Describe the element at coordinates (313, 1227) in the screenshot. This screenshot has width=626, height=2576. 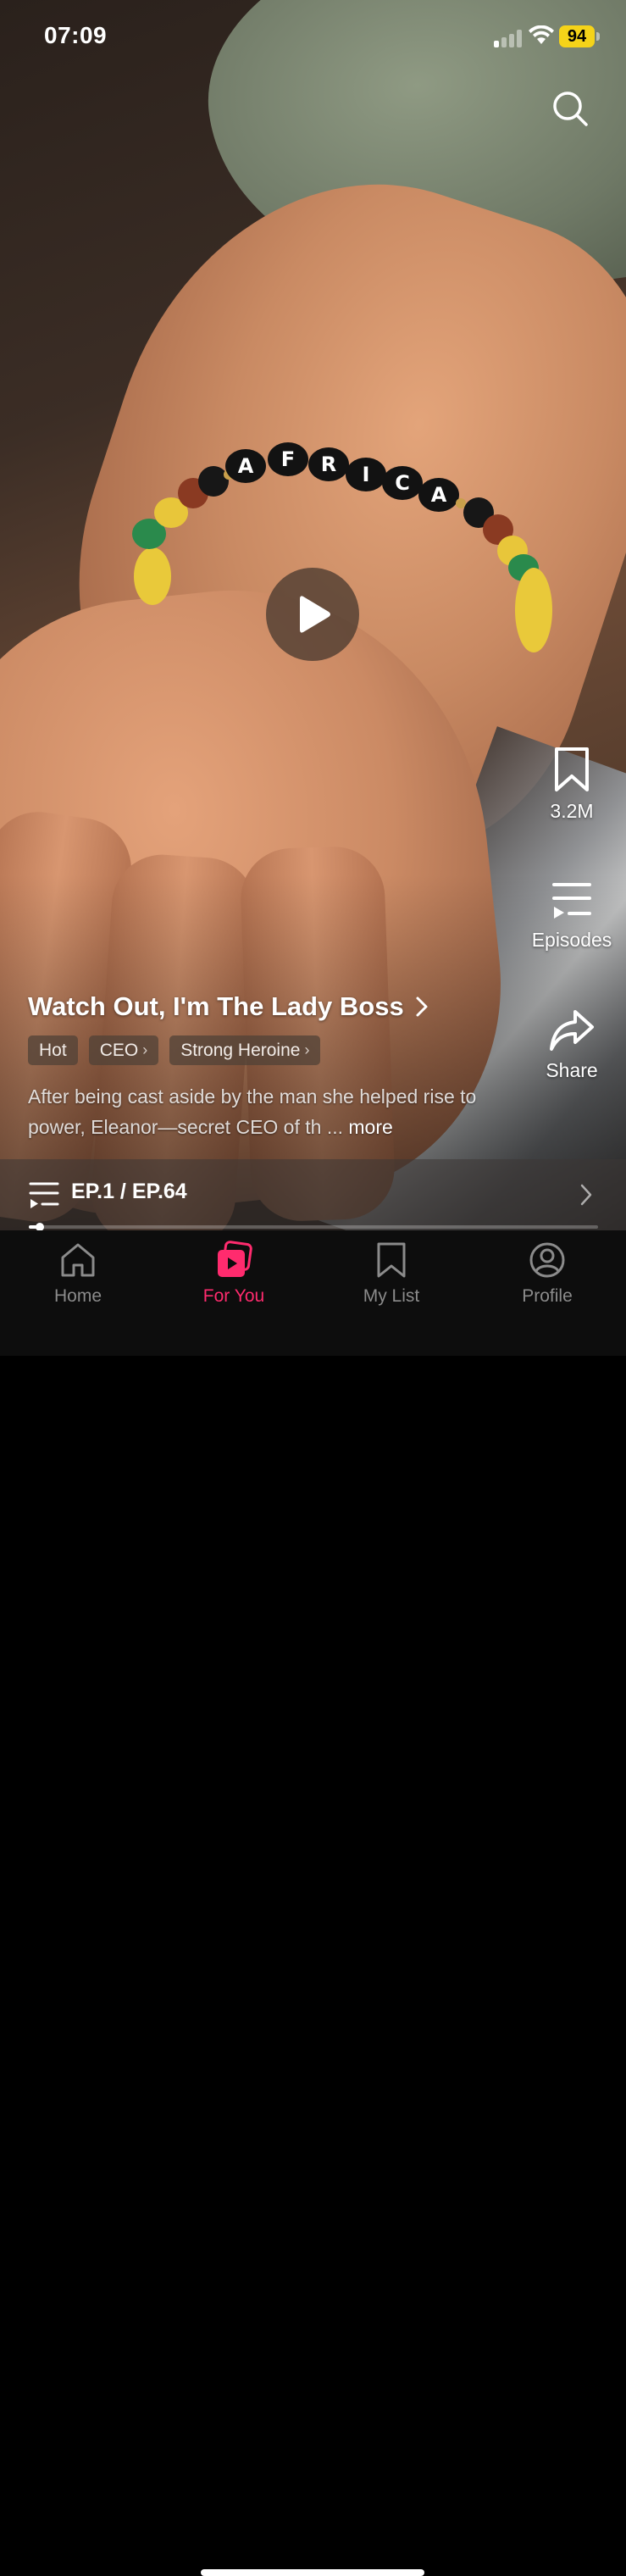
I see `playback-progress` at that location.